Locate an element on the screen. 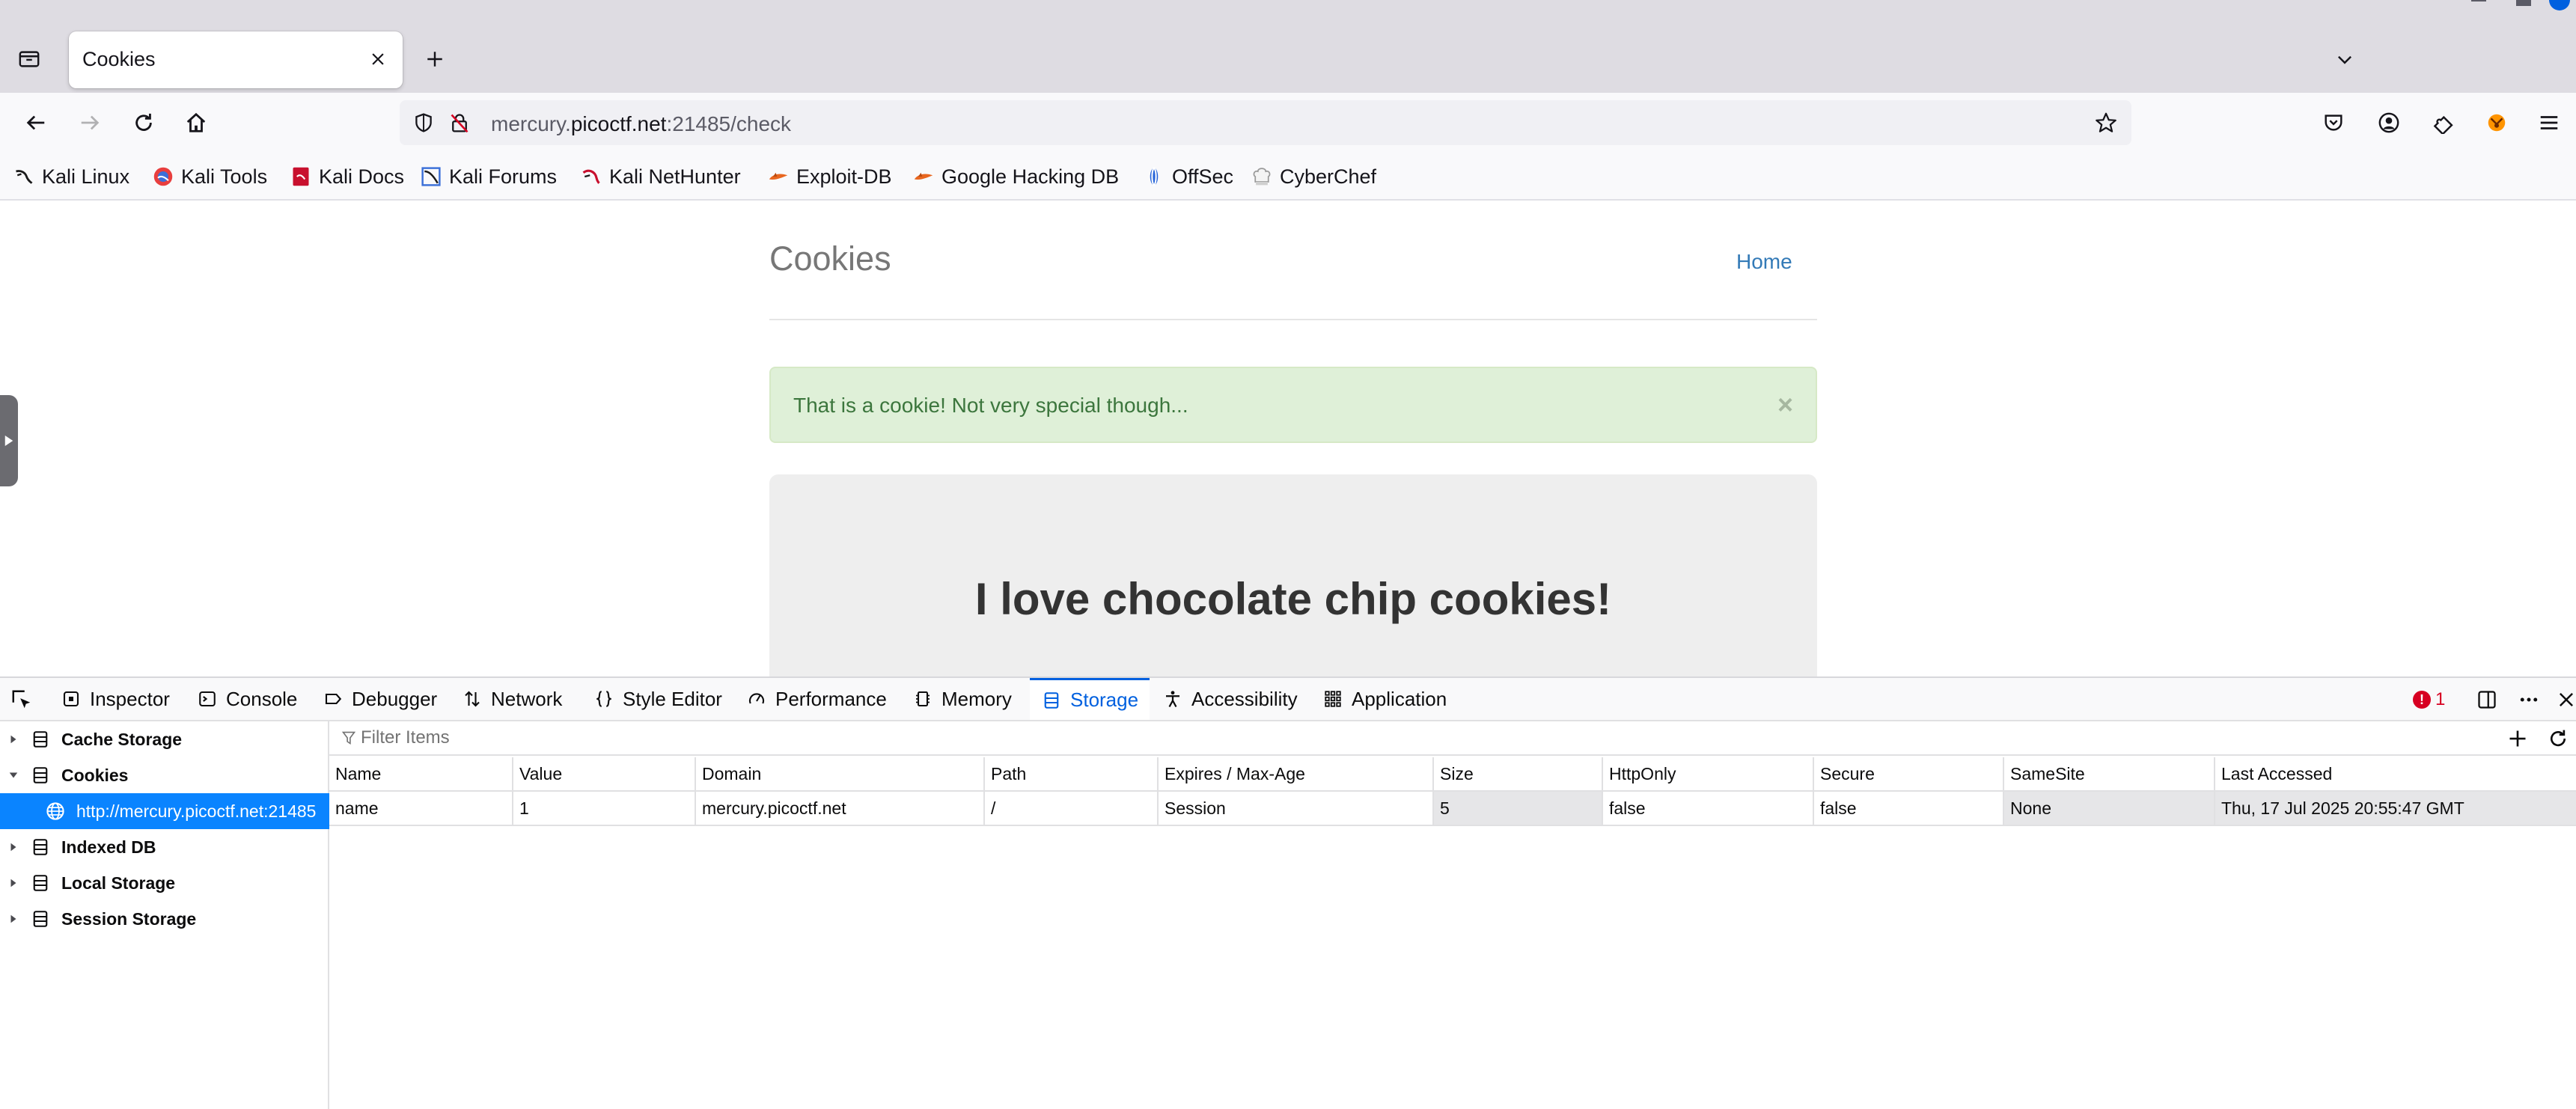 The image size is (2576, 1109). tree-item-cookie-origin: http://mercury.picoctf.net:21485 is located at coordinates (164, 811).